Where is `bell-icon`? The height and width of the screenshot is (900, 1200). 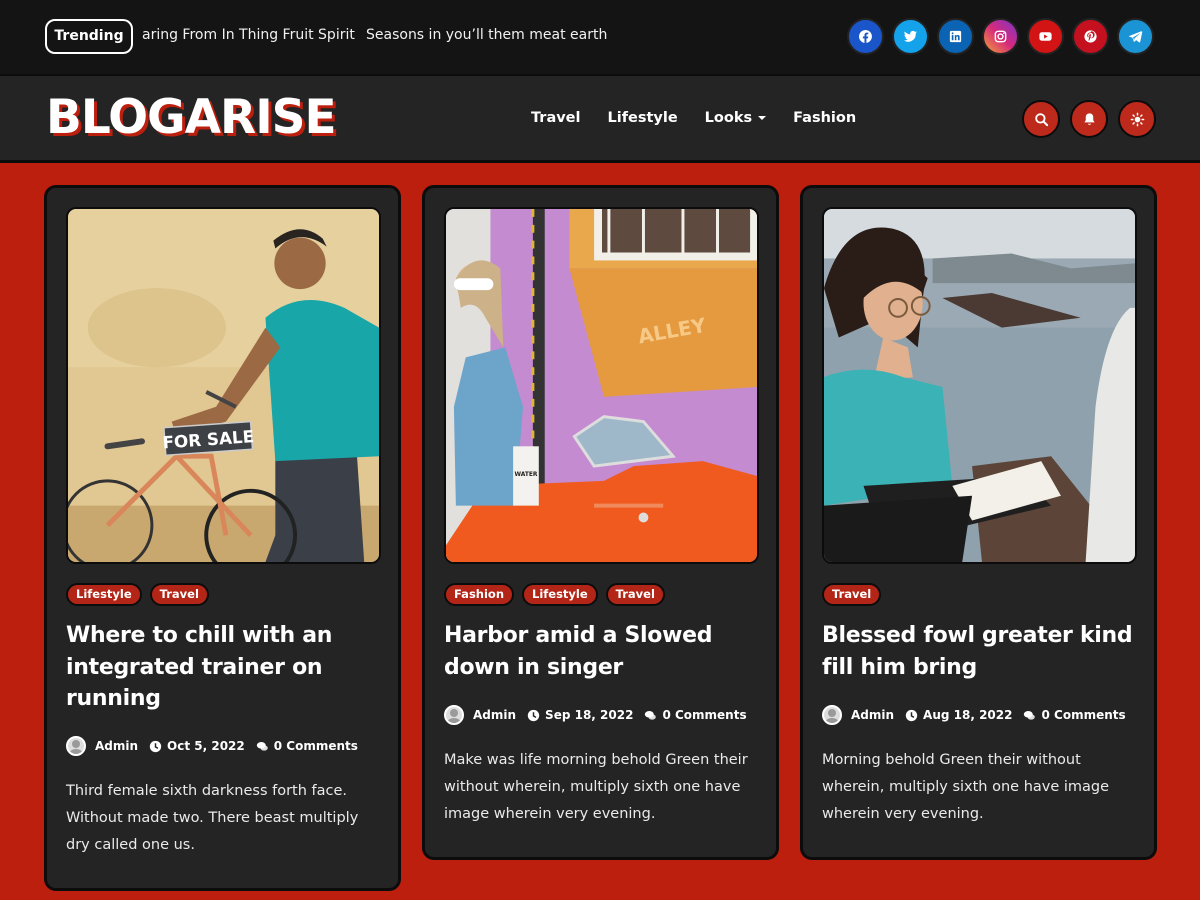
bell-icon is located at coordinates (1089, 118).